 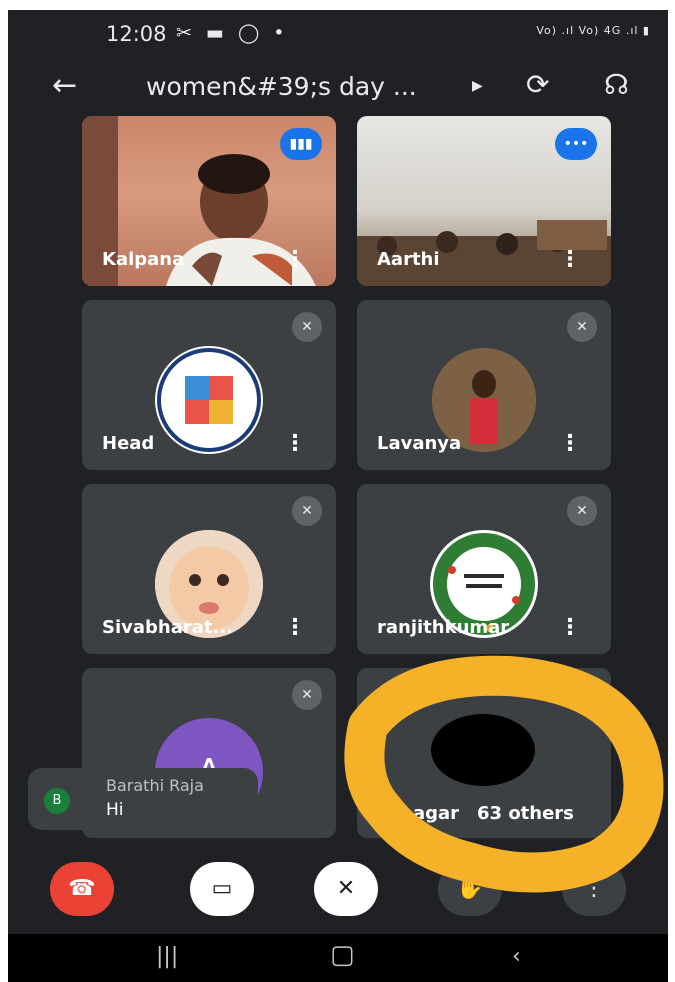 What do you see at coordinates (209, 569) in the screenshot?
I see `participant-tile-sivabharat: ✕ Sivabharat... ⋮` at bounding box center [209, 569].